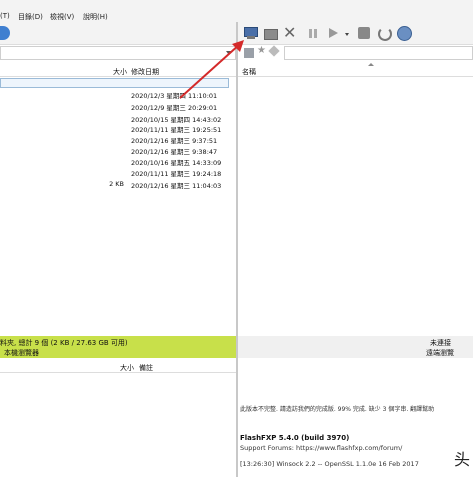 The width and height of the screenshot is (473, 477). Describe the element at coordinates (120, 72) in the screenshot. I see `column-size: 大小` at that location.